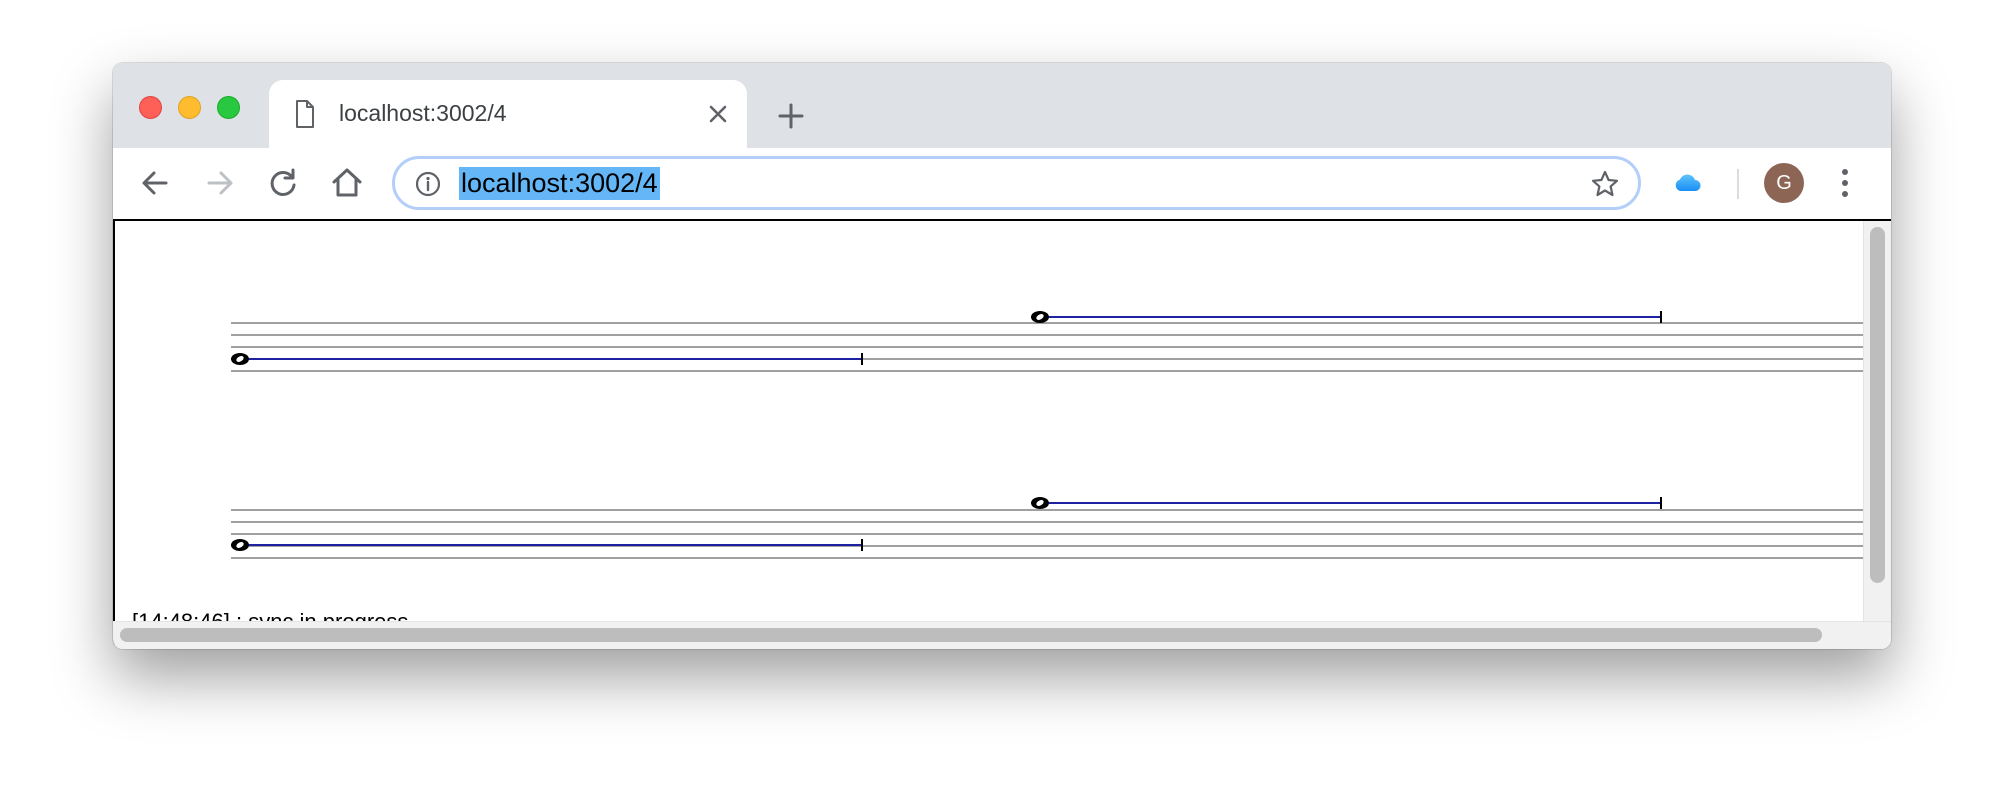  What do you see at coordinates (1687, 183) in the screenshot?
I see `icloud-extension-icon` at bounding box center [1687, 183].